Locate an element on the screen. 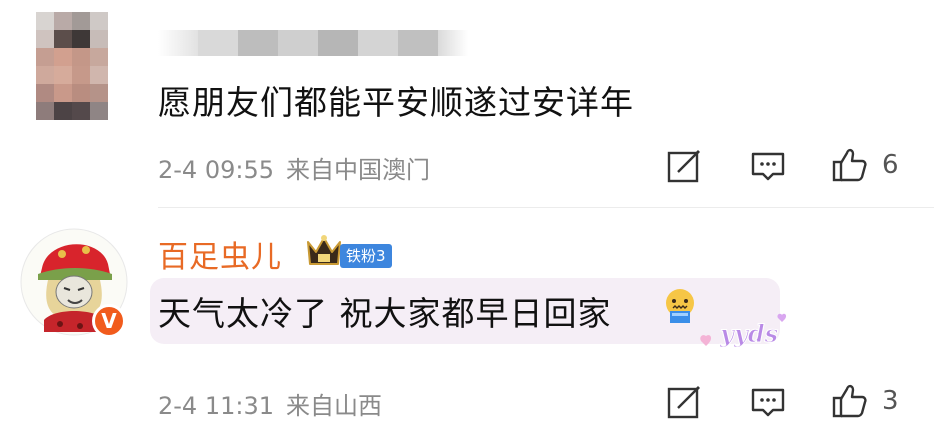 The width and height of the screenshot is (934, 430). comment-location: 来自中国澳门 is located at coordinates (358, 170).